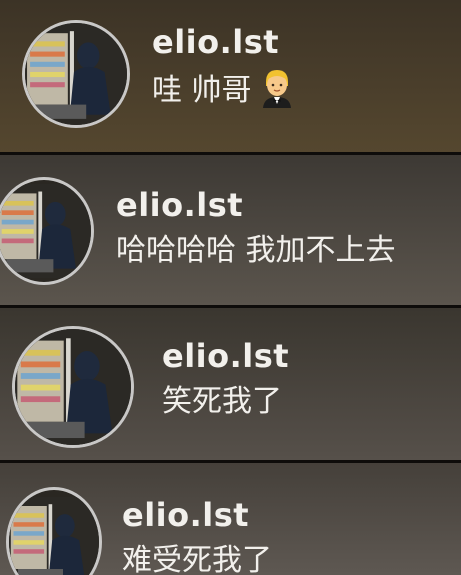  What do you see at coordinates (256, 250) in the screenshot?
I see `comment-text: 哈哈哈哈 我加不上去` at bounding box center [256, 250].